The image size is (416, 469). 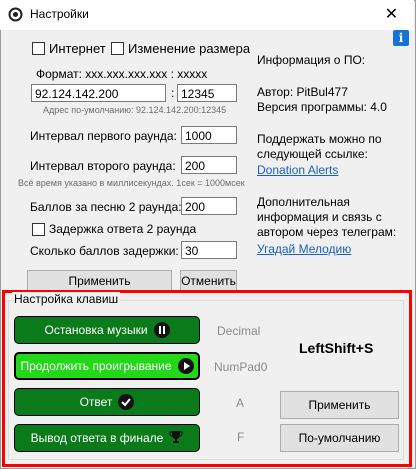 What do you see at coordinates (176, 438) in the screenshot?
I see `trophy-icon` at bounding box center [176, 438].